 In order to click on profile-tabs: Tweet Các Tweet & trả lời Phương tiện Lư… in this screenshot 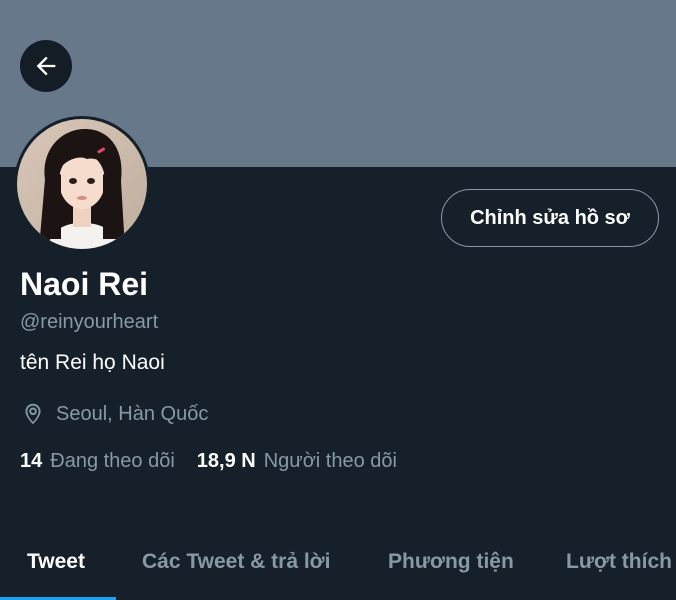, I will do `click(338, 566)`.